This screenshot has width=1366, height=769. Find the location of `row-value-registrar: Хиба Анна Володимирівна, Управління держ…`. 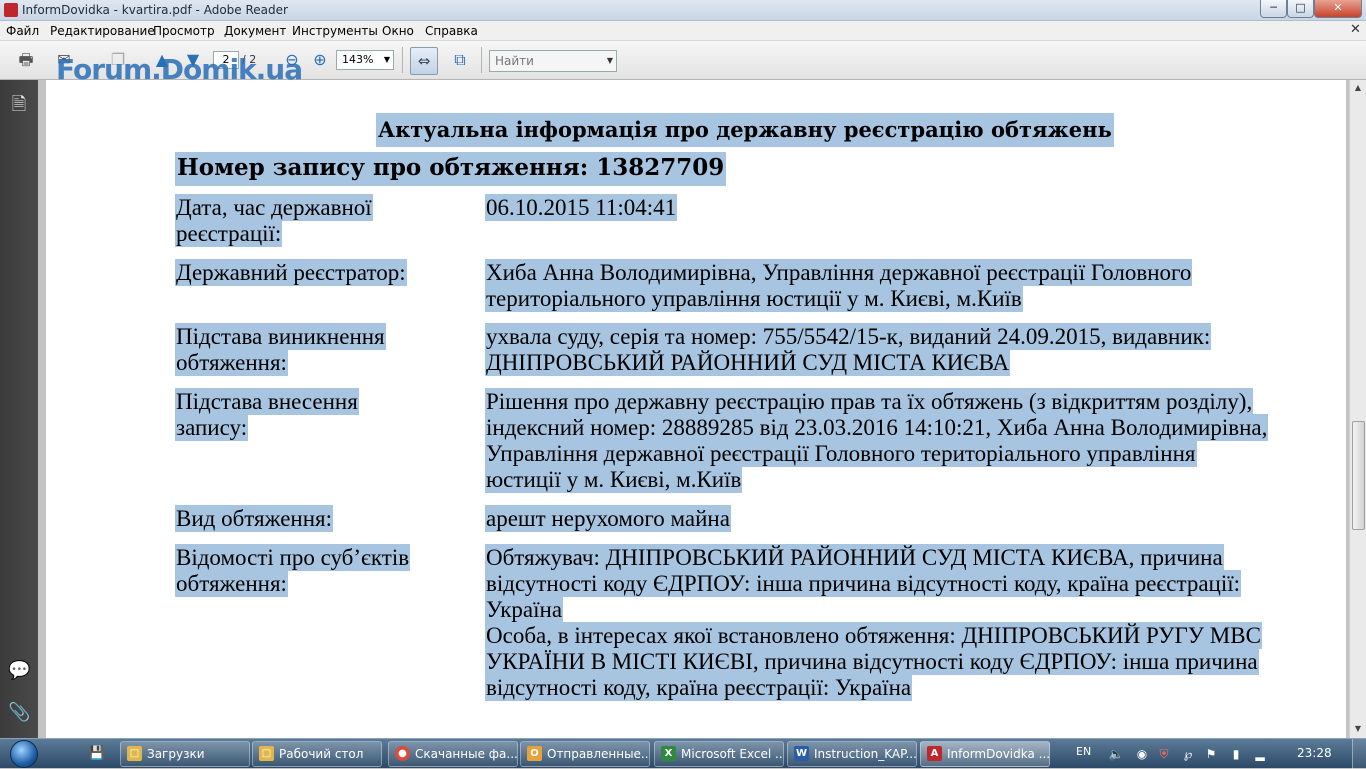

row-value-registrar: Хиба Анна Володимирівна, Управління держ… is located at coordinates (839, 285).